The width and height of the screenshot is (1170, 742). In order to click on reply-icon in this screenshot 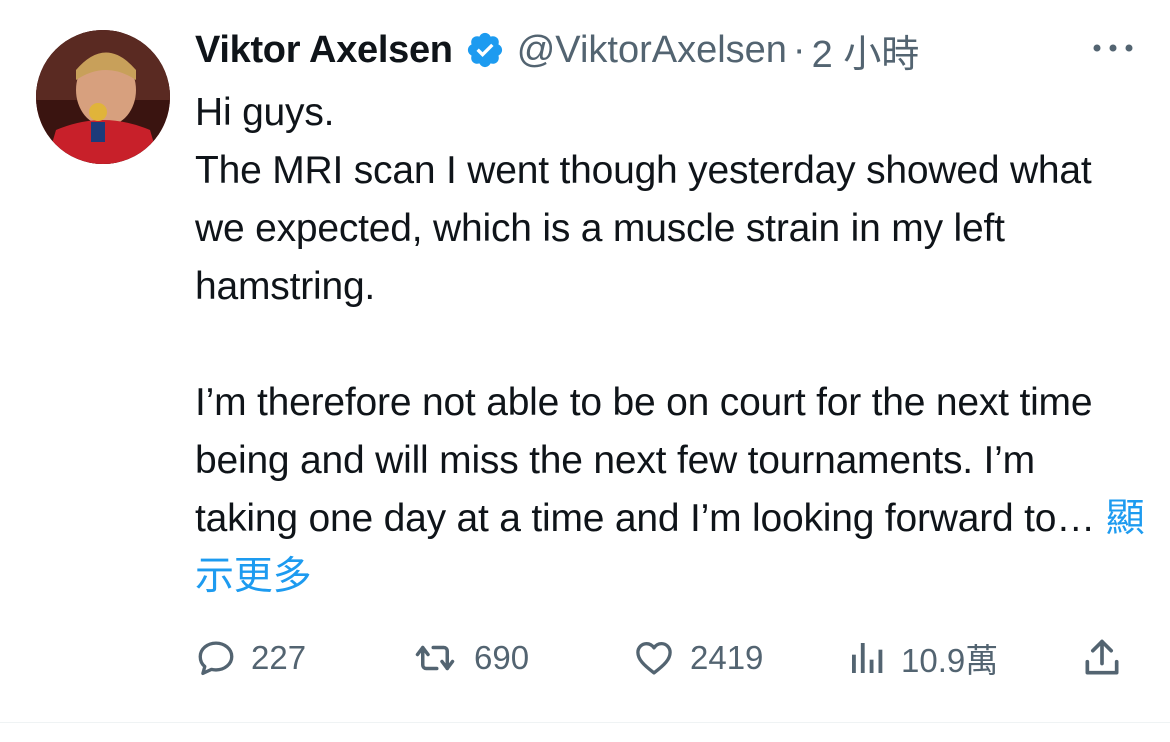, I will do `click(216, 658)`.